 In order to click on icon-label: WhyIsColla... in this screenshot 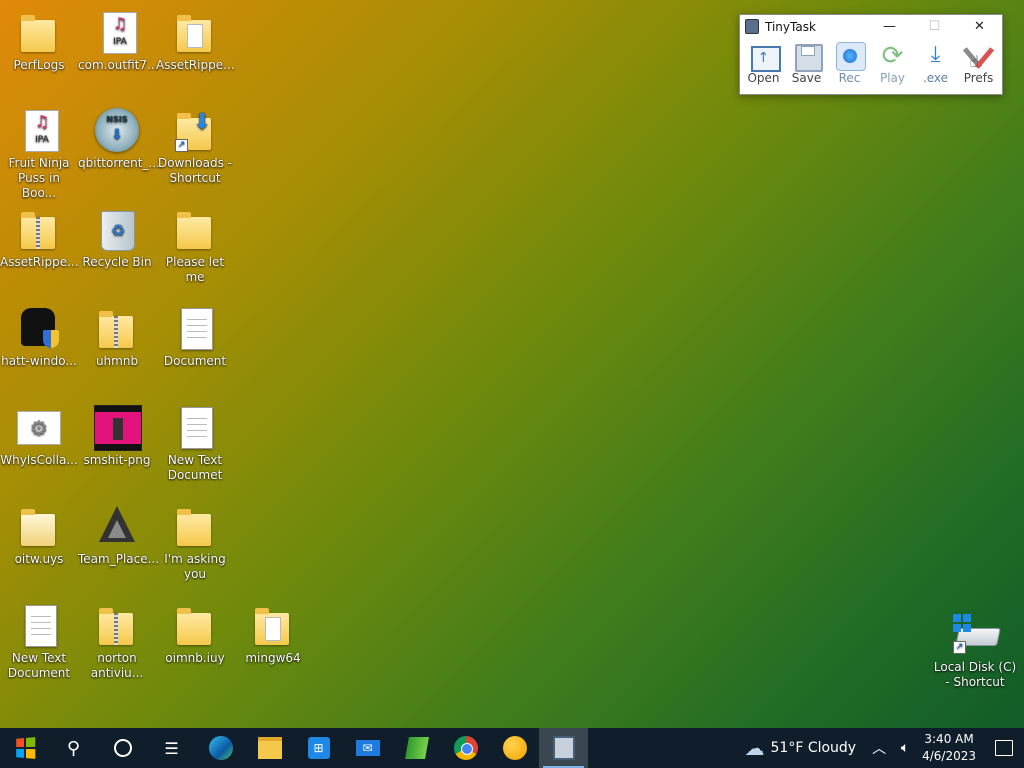, I will do `click(39, 460)`.